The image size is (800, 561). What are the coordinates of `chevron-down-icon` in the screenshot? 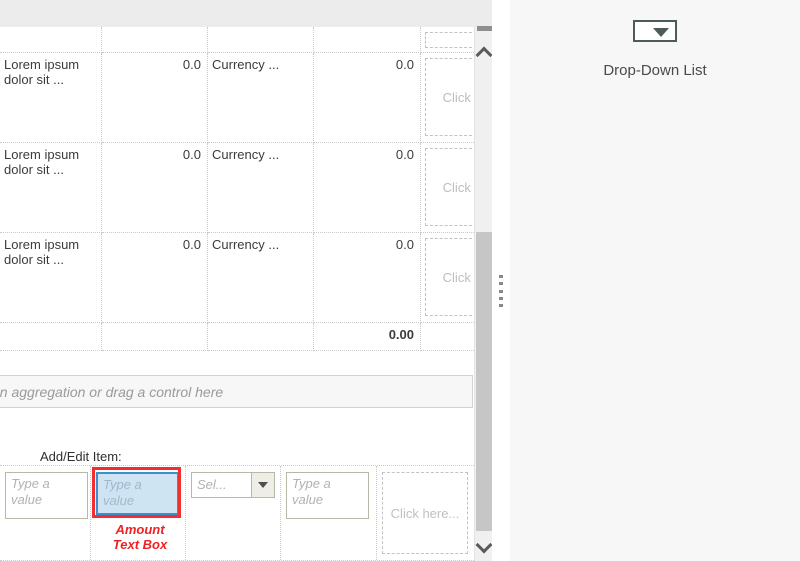 It's located at (263, 485).